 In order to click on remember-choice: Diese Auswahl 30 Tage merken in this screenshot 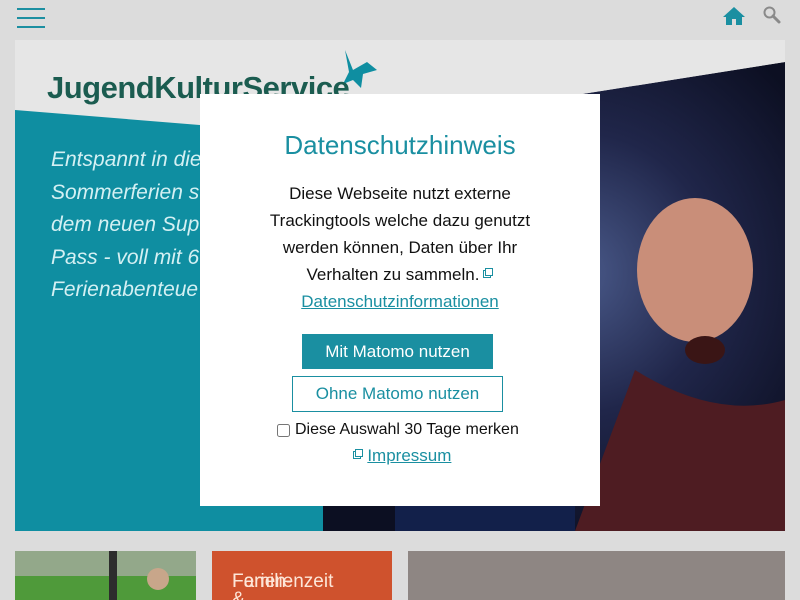, I will do `click(398, 430)`.